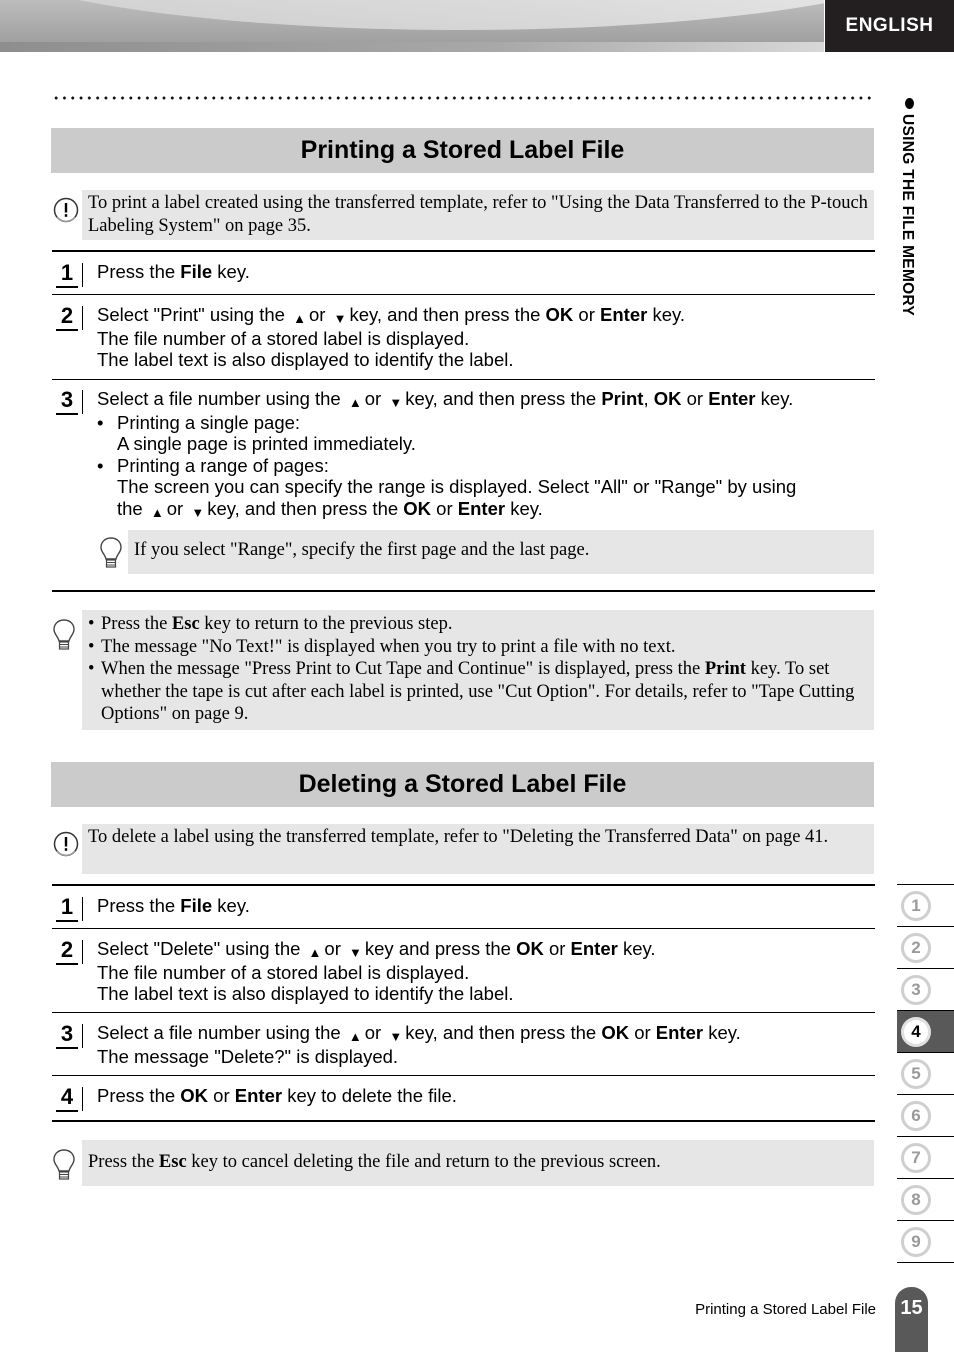 This screenshot has width=954, height=1352. What do you see at coordinates (909, 103) in the screenshot?
I see `bullet-dot-icon` at bounding box center [909, 103].